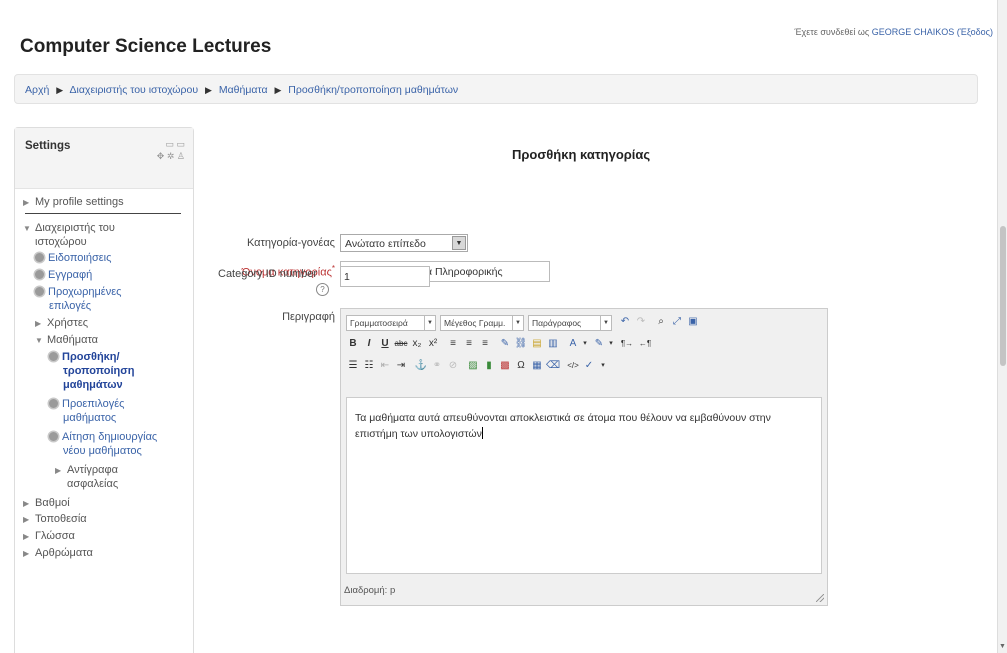  Describe the element at coordinates (161, 156) in the screenshot. I see `move-icon: ✥` at that location.